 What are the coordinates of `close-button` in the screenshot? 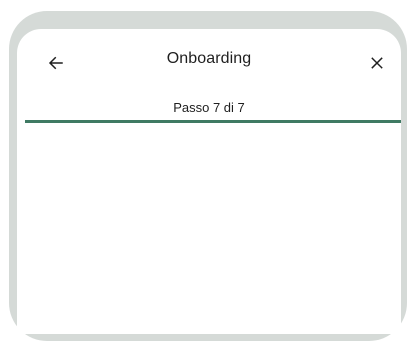 It's located at (377, 63).